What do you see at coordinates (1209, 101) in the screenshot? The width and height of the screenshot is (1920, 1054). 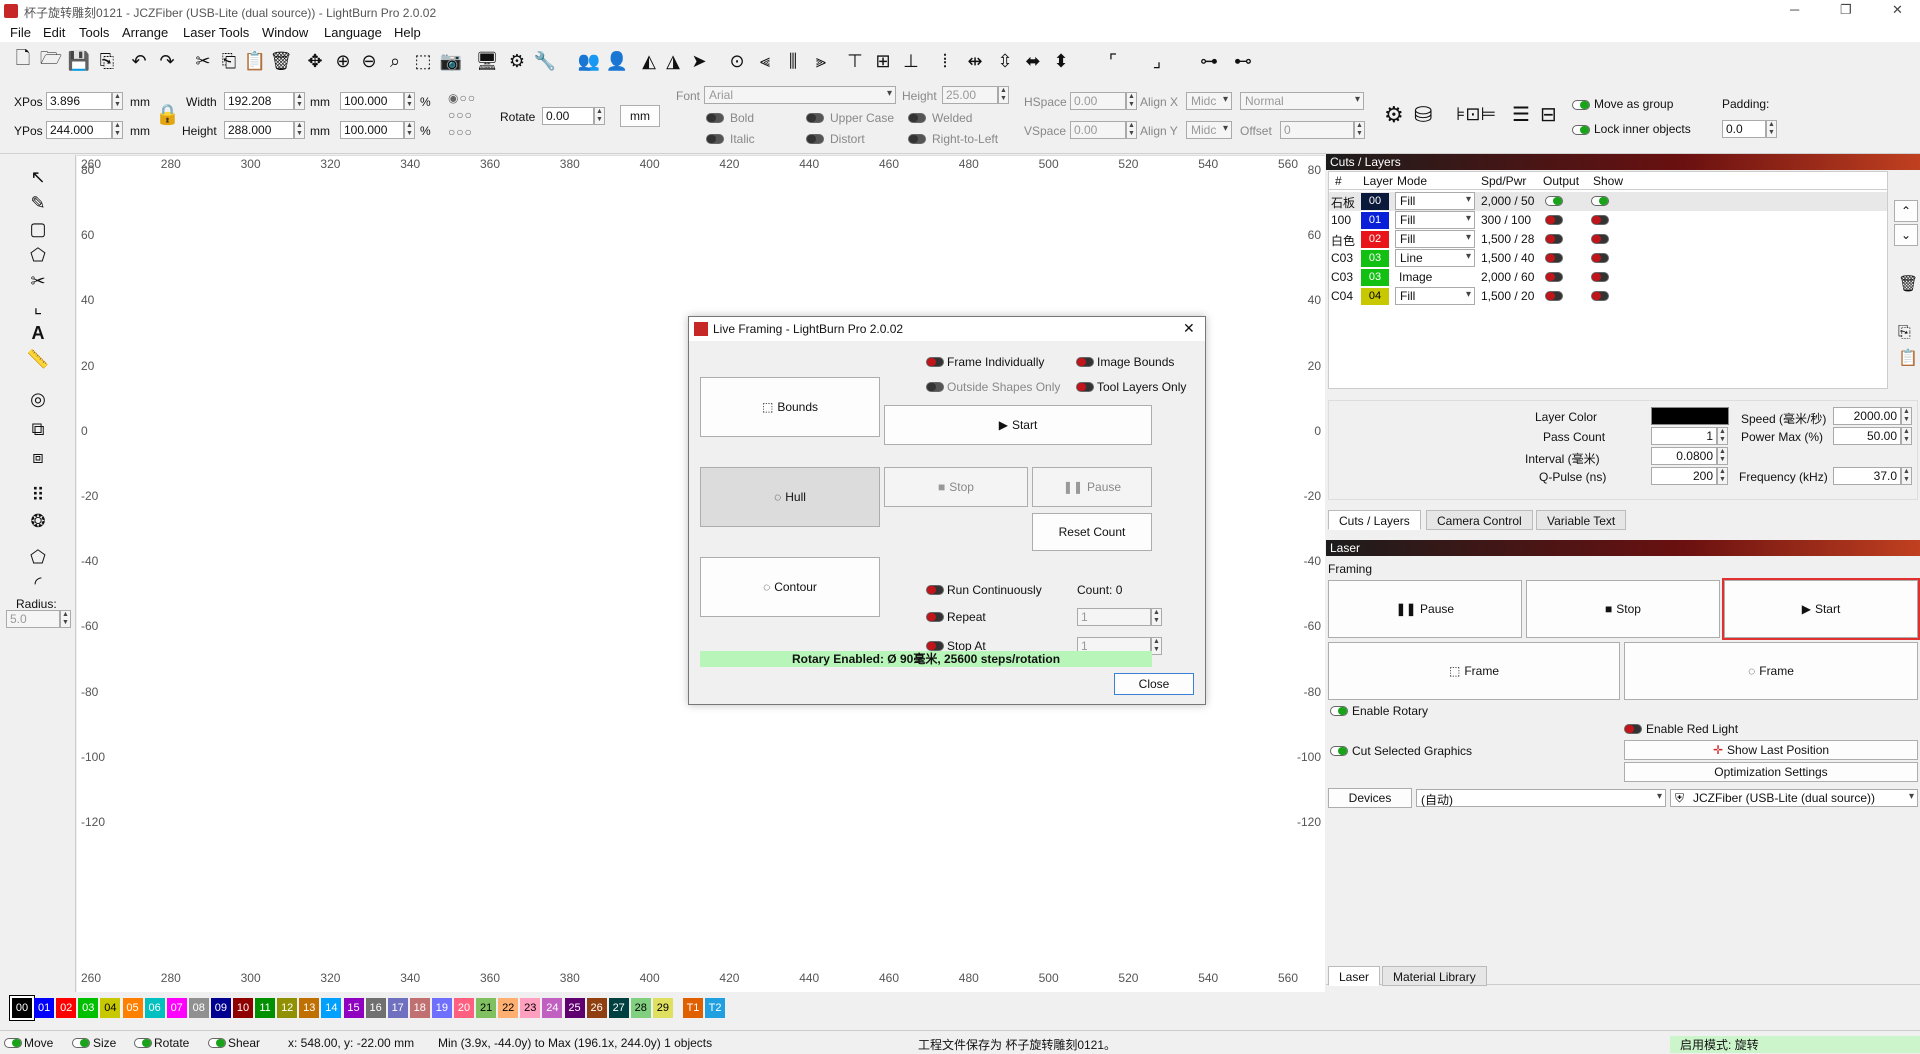 I see `align-x-select: Midc` at bounding box center [1209, 101].